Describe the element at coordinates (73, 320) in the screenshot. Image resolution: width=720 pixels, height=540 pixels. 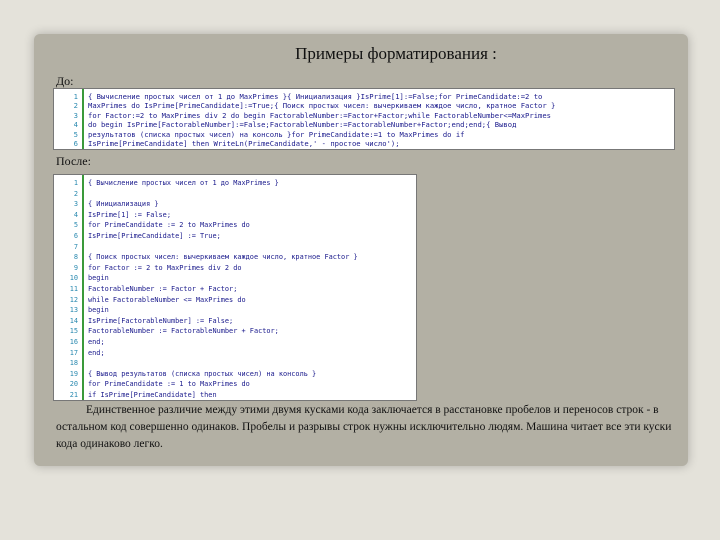
I see `line-number: 14` at that location.